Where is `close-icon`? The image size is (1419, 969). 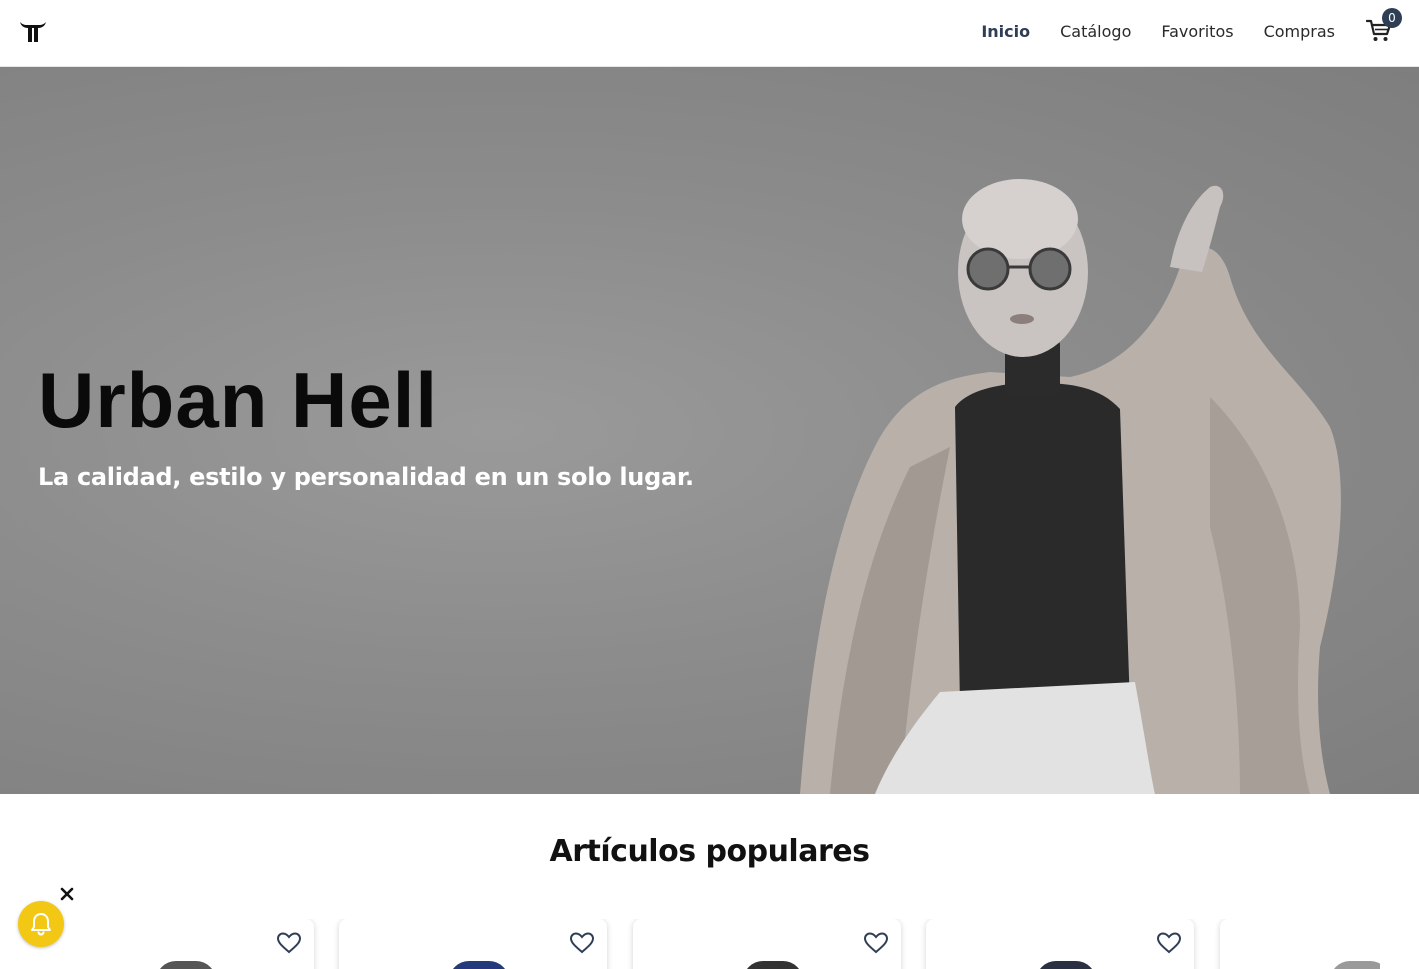
close-icon is located at coordinates (67, 894).